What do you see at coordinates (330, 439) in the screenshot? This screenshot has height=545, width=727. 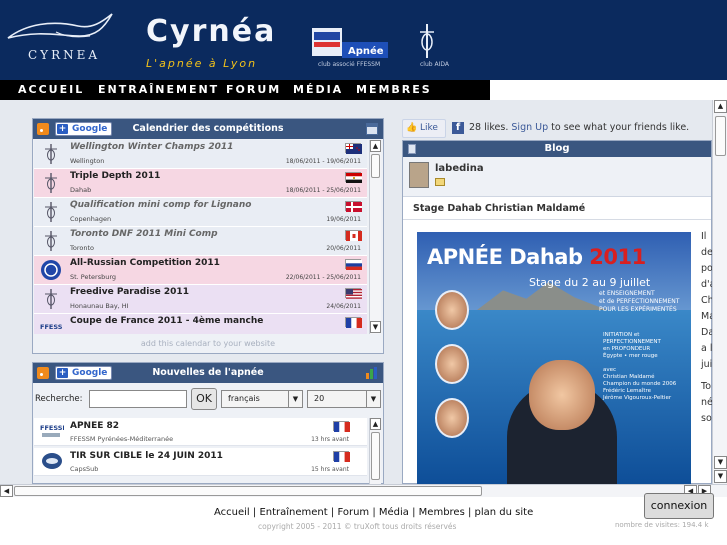 I see `news-time: 13 hrs avant` at bounding box center [330, 439].